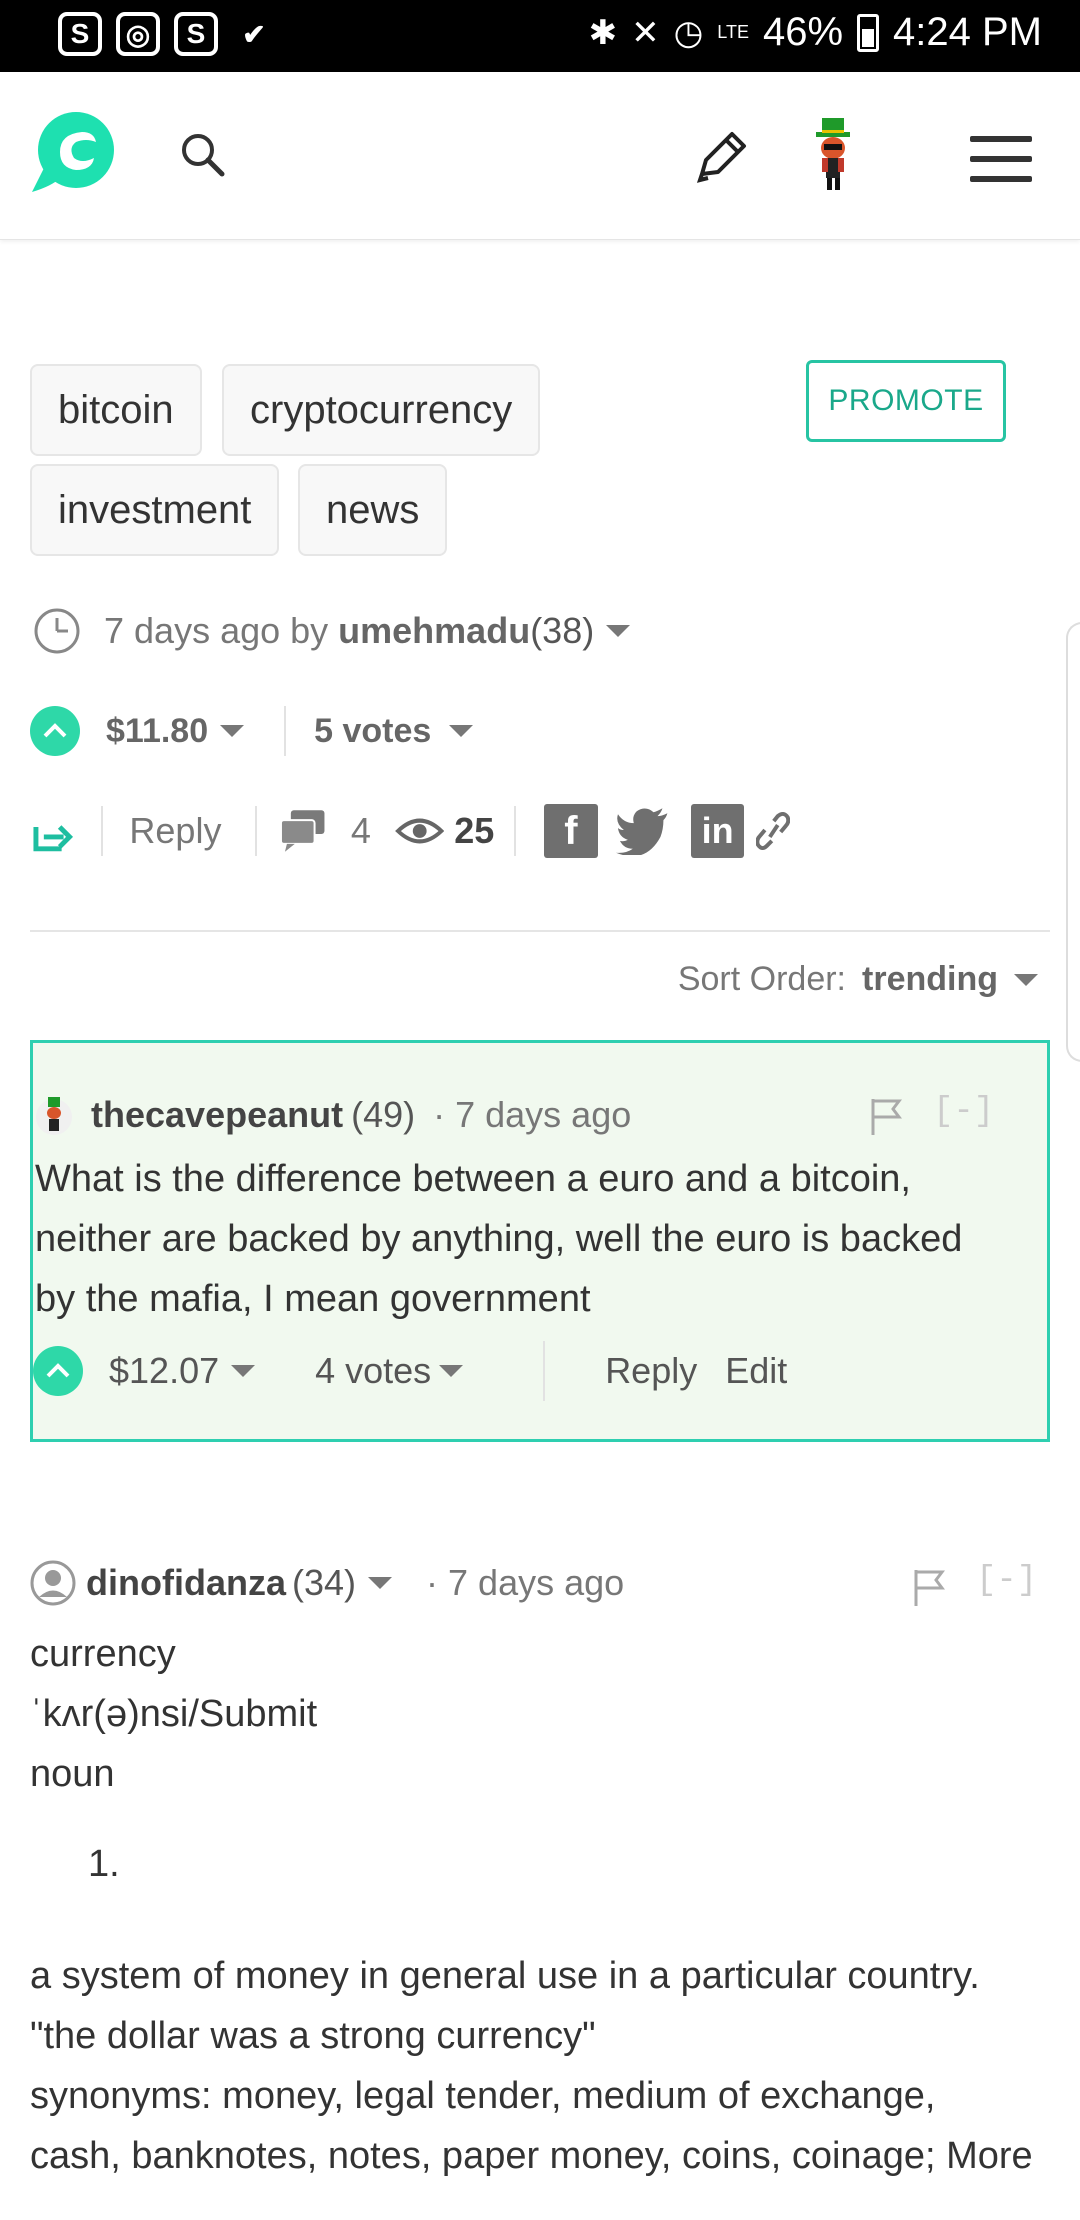  Describe the element at coordinates (157, 731) in the screenshot. I see `post-payout: $11.80` at that location.